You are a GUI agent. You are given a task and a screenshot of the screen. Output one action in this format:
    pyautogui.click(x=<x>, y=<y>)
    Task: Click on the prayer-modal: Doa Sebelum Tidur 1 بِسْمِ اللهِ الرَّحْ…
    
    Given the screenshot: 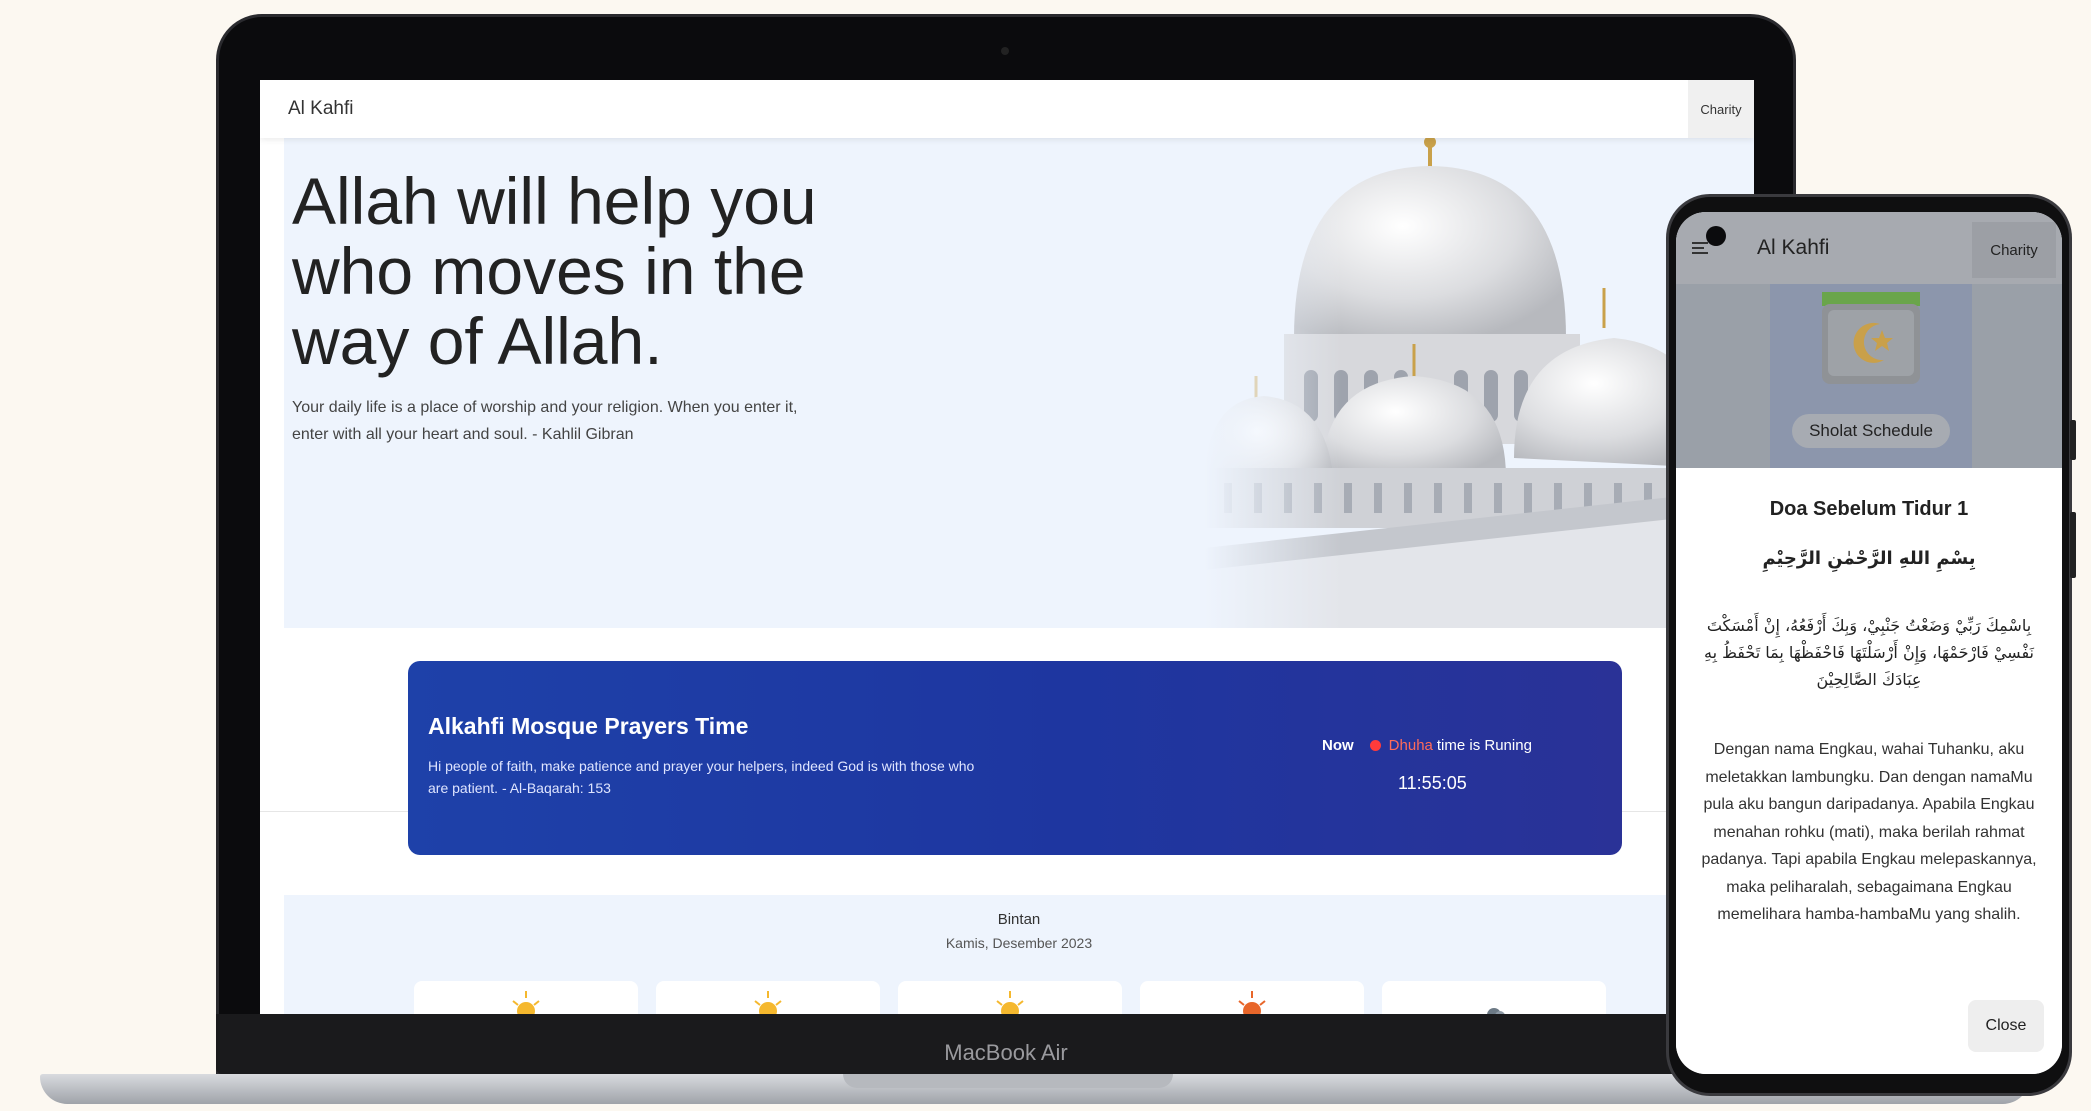 What is the action you would take?
    pyautogui.click(x=1869, y=771)
    